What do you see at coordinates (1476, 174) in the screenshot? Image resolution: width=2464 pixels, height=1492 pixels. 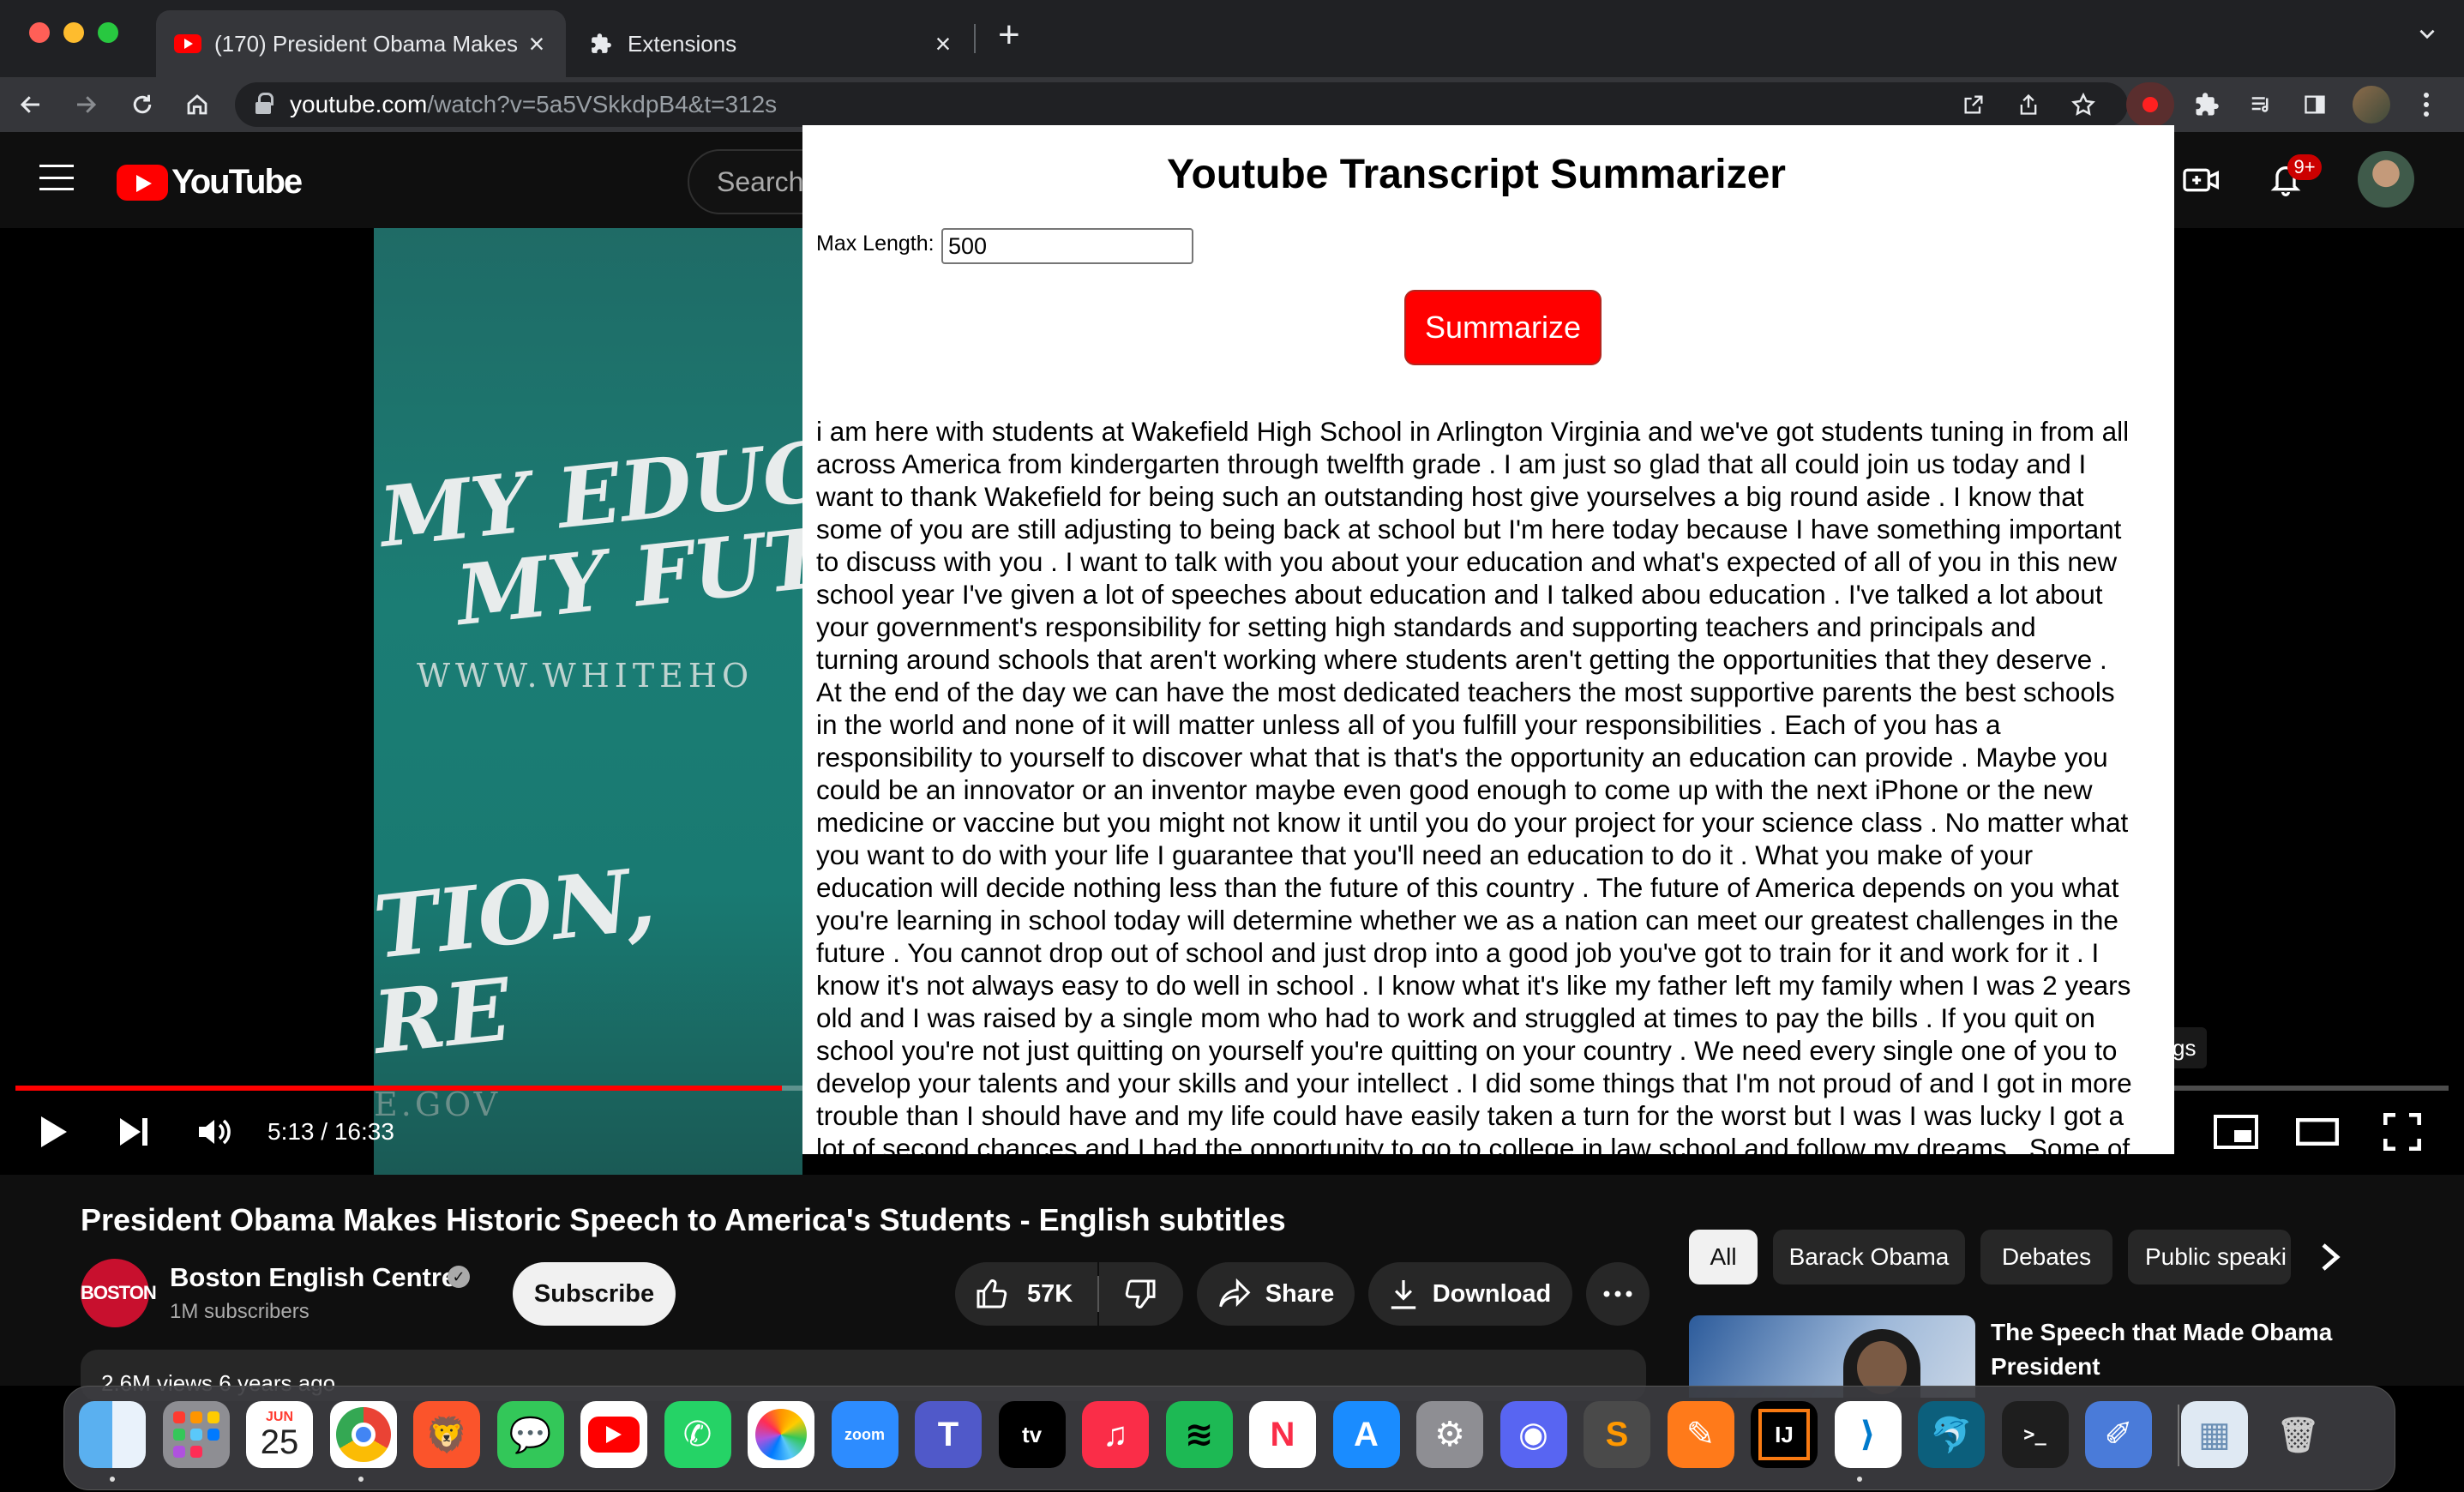 I see `popup-title: Youtube Transcript Summarizer` at bounding box center [1476, 174].